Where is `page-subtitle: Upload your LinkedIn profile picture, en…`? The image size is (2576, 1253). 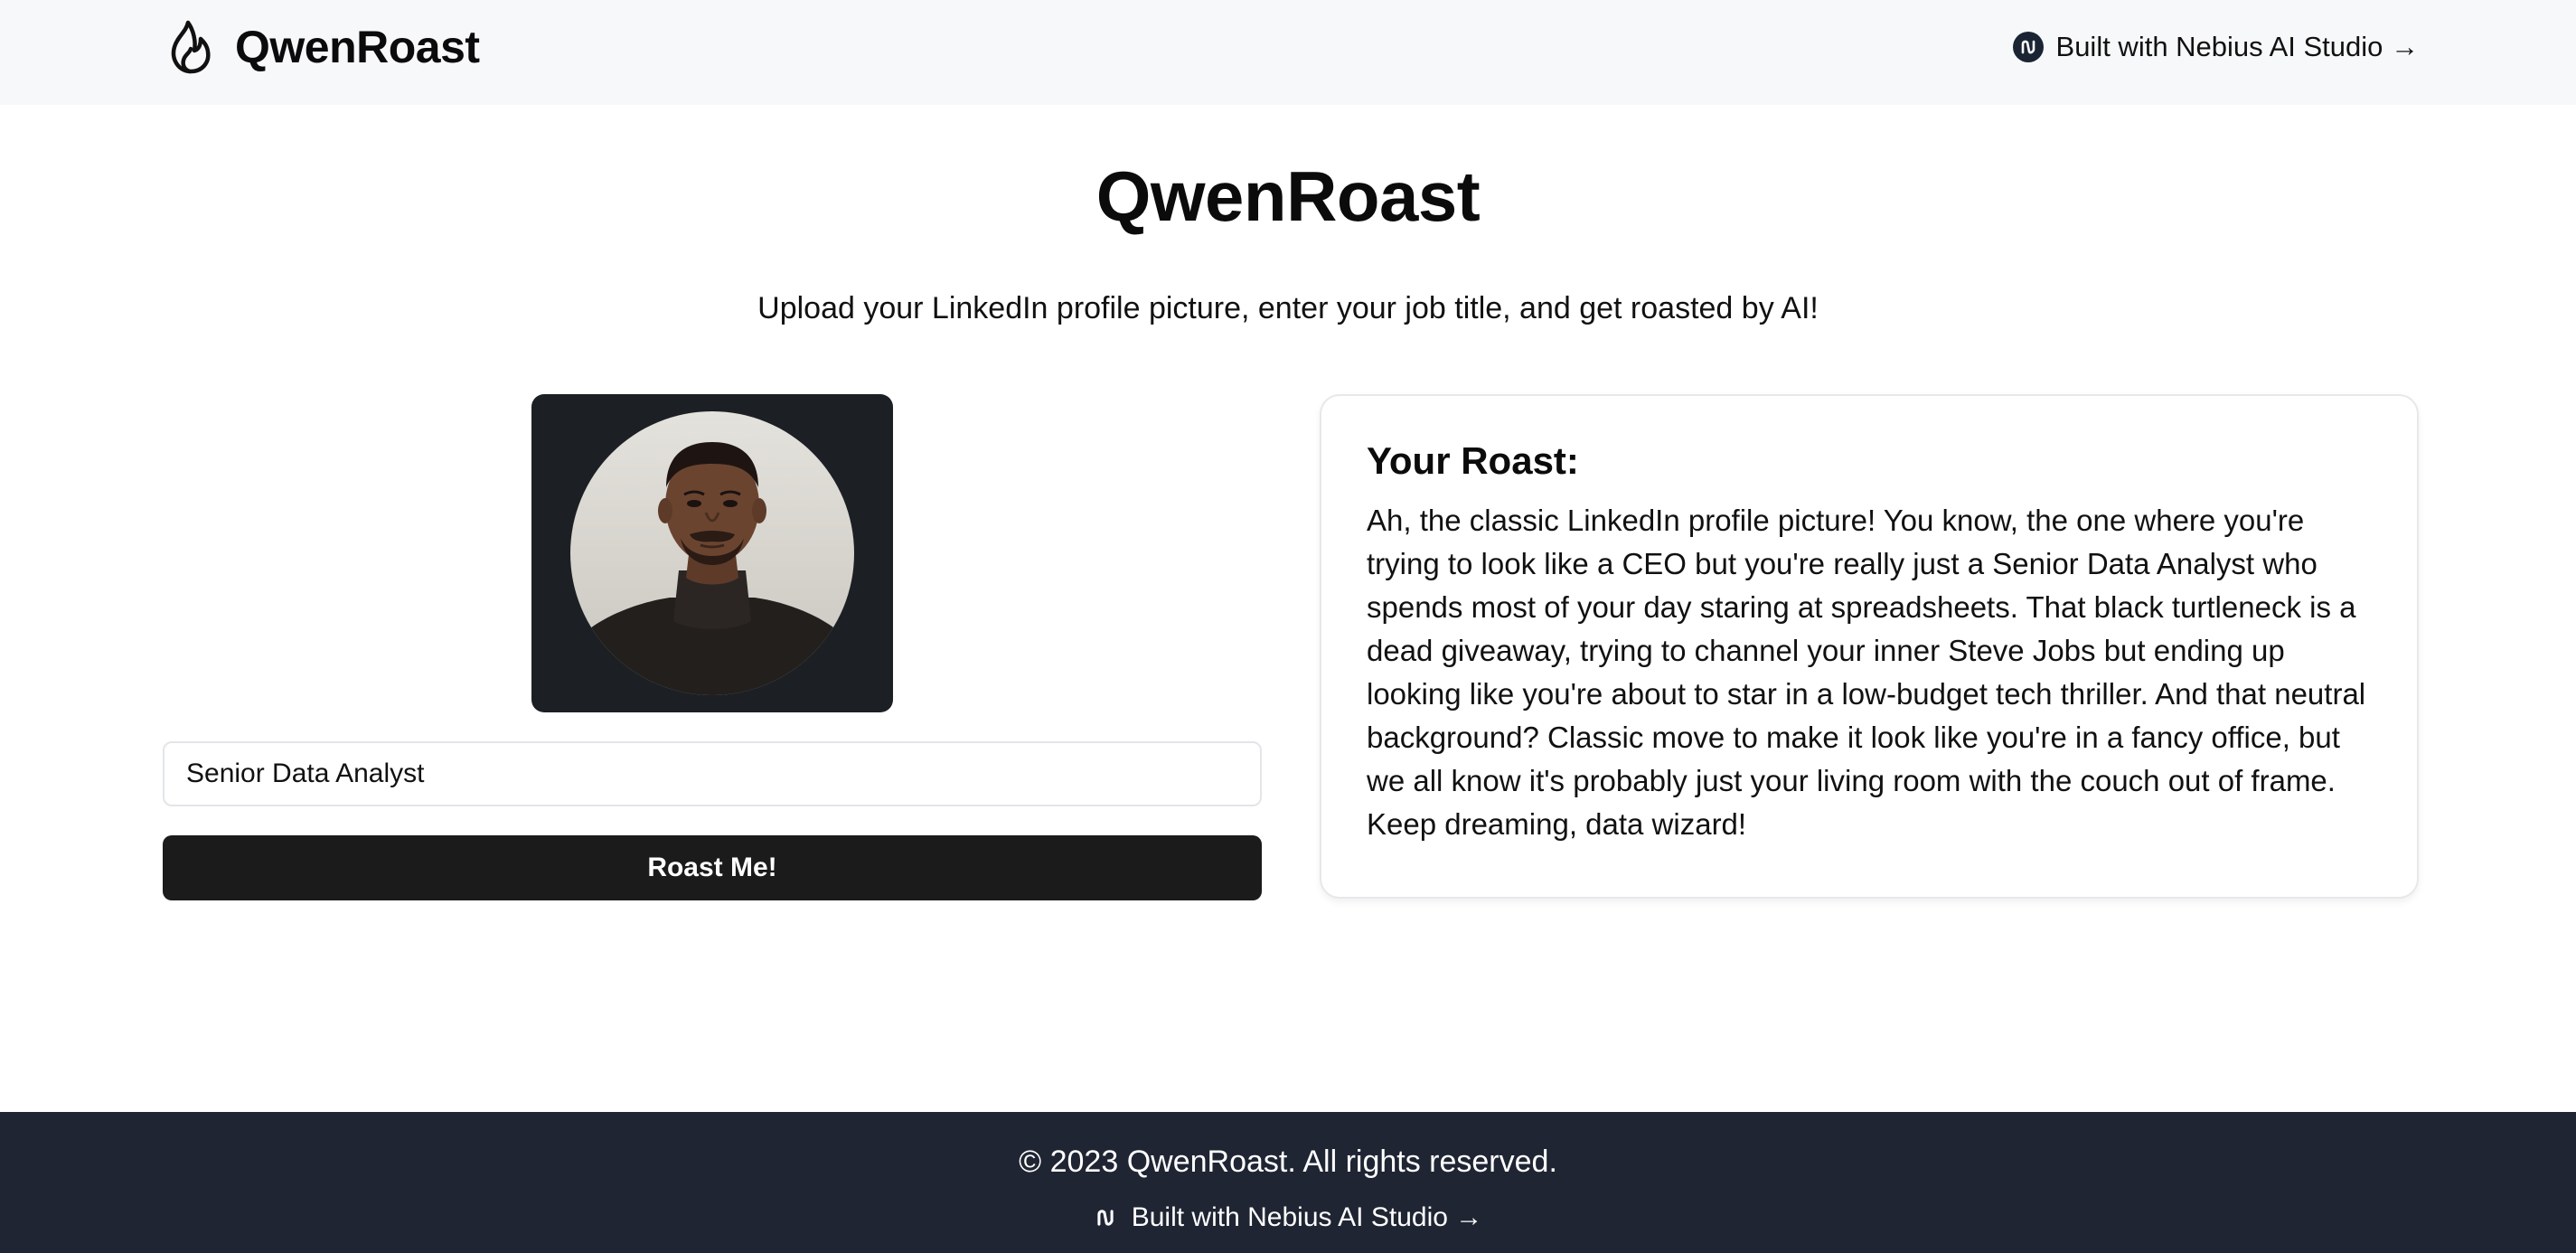
page-subtitle: Upload your LinkedIn profile picture, en… is located at coordinates (1288, 308).